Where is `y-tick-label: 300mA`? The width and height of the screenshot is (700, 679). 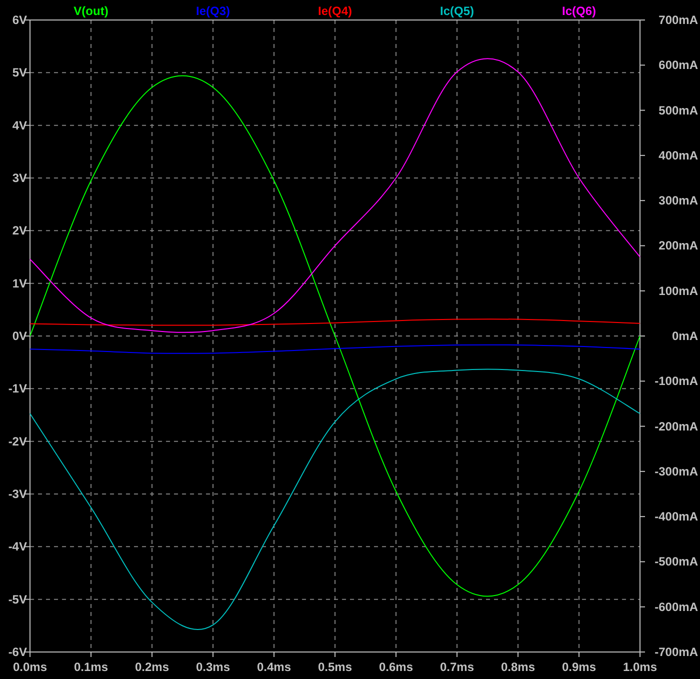
y-tick-label: 300mA is located at coordinates (678, 201).